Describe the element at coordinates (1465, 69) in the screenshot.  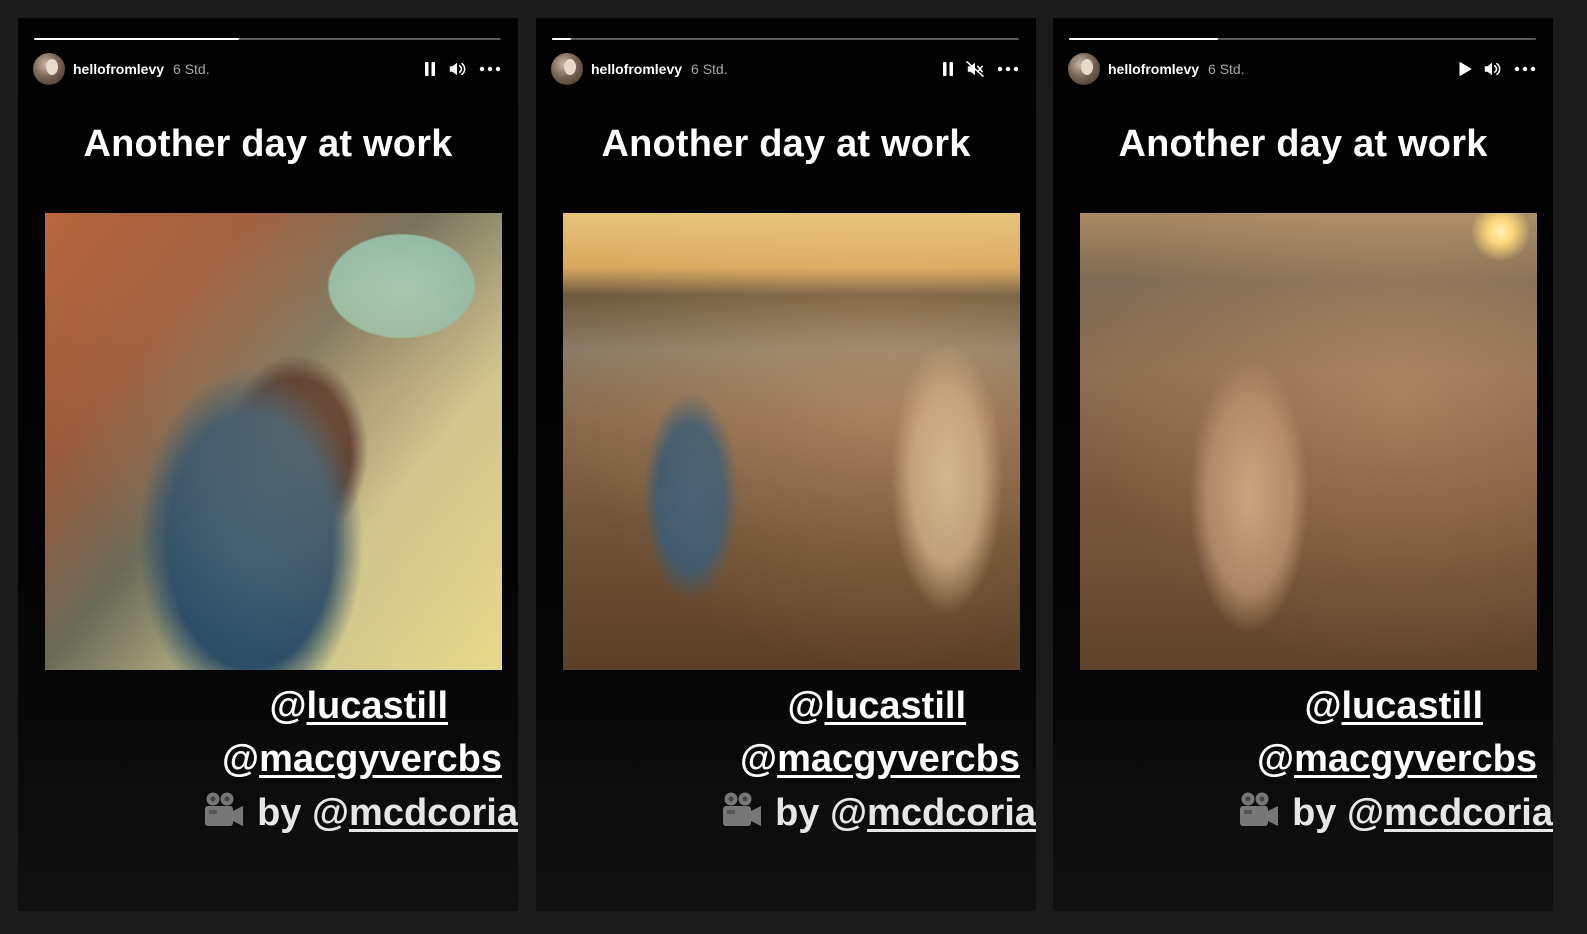
I see `play-icon` at that location.